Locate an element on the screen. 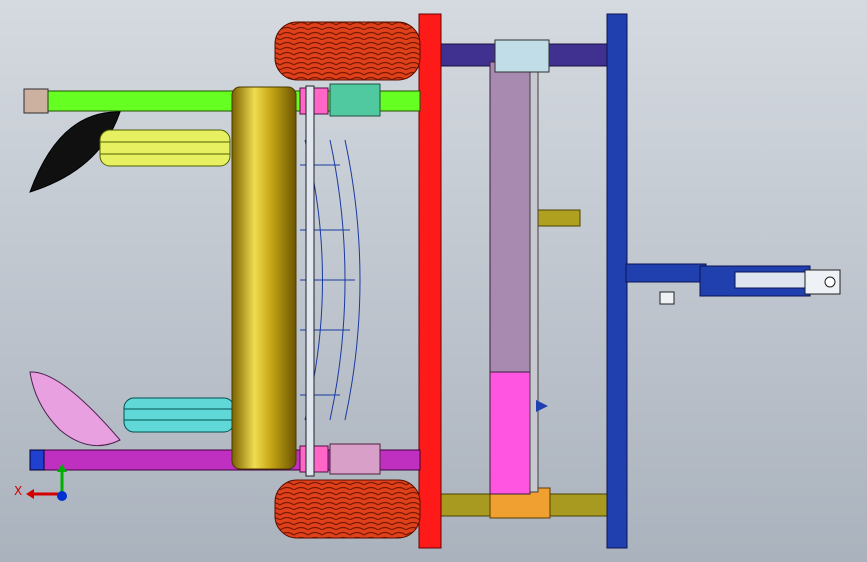 This screenshot has width=867, height=562. yellow-discs is located at coordinates (165, 148).